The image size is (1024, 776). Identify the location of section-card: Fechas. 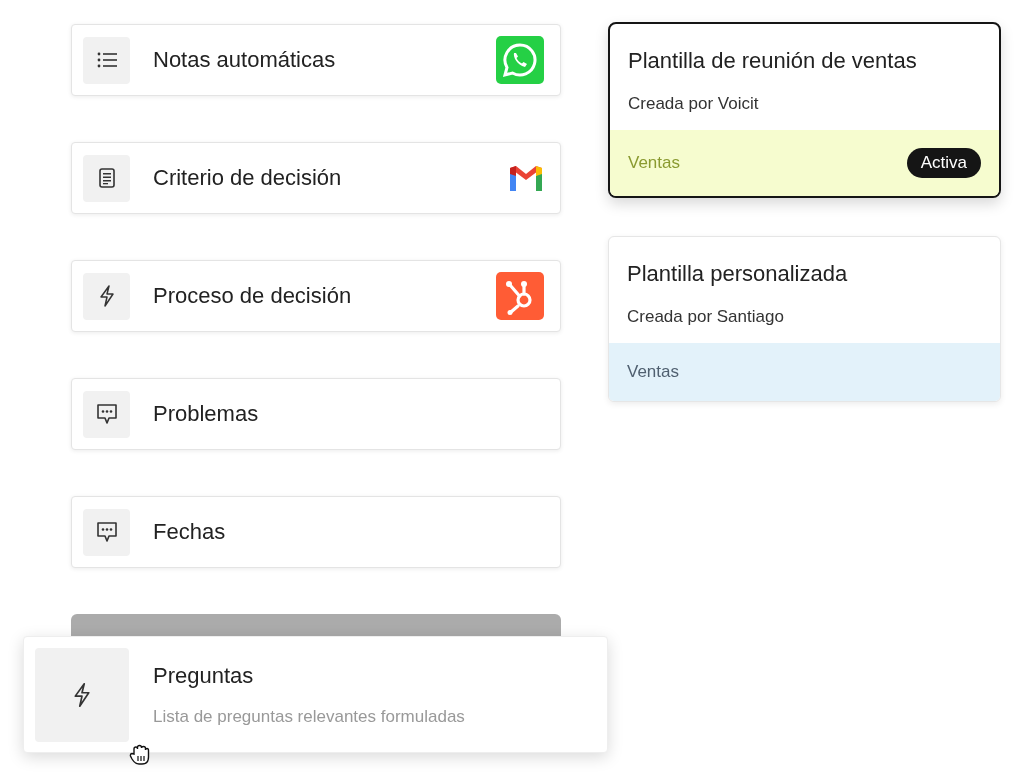
(316, 532).